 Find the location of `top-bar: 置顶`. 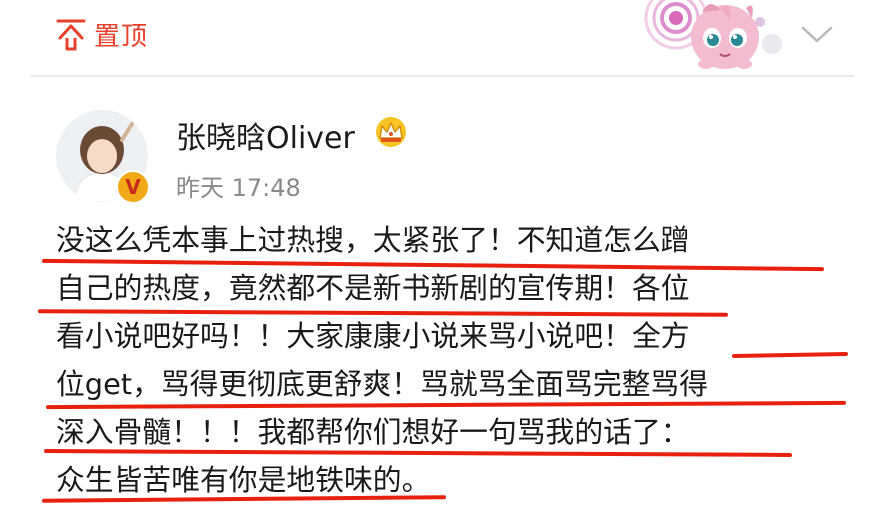

top-bar: 置顶 is located at coordinates (442, 38).